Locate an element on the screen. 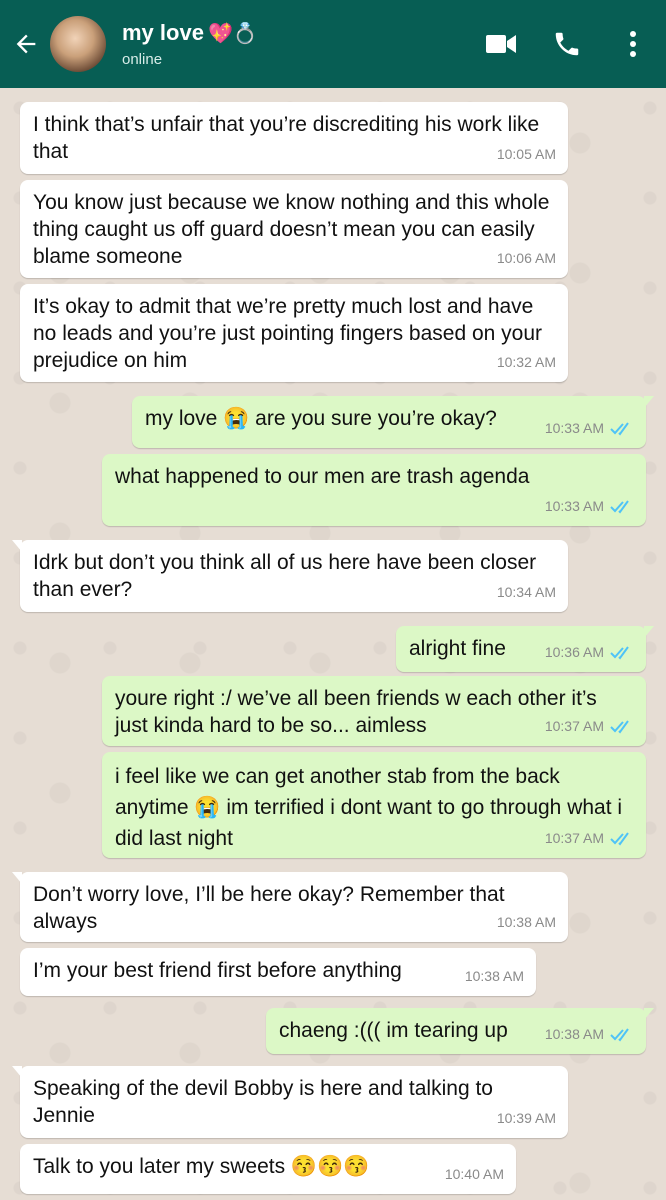 The image size is (666, 1200). message-time: 10:39 AM is located at coordinates (526, 1118).